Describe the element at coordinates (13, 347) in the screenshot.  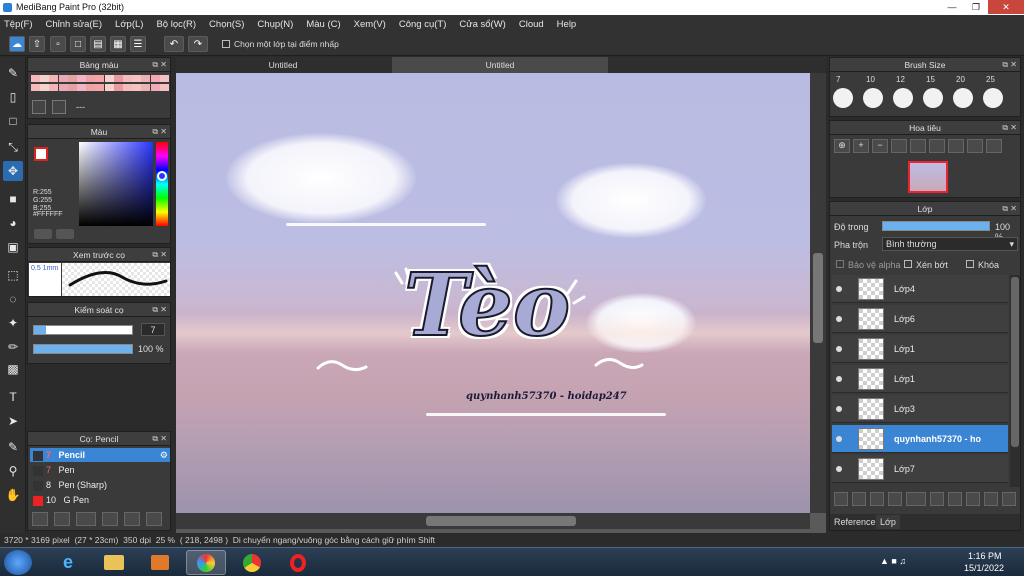
I see `select-pen-icon: ✏` at that location.